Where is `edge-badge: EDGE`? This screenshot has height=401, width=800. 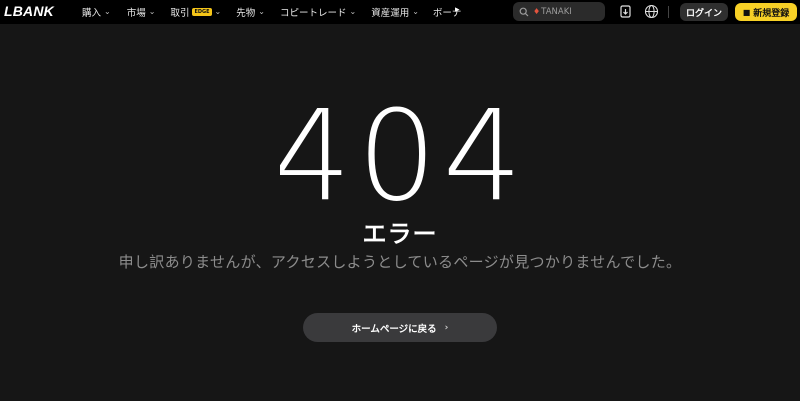 edge-badge: EDGE is located at coordinates (202, 12).